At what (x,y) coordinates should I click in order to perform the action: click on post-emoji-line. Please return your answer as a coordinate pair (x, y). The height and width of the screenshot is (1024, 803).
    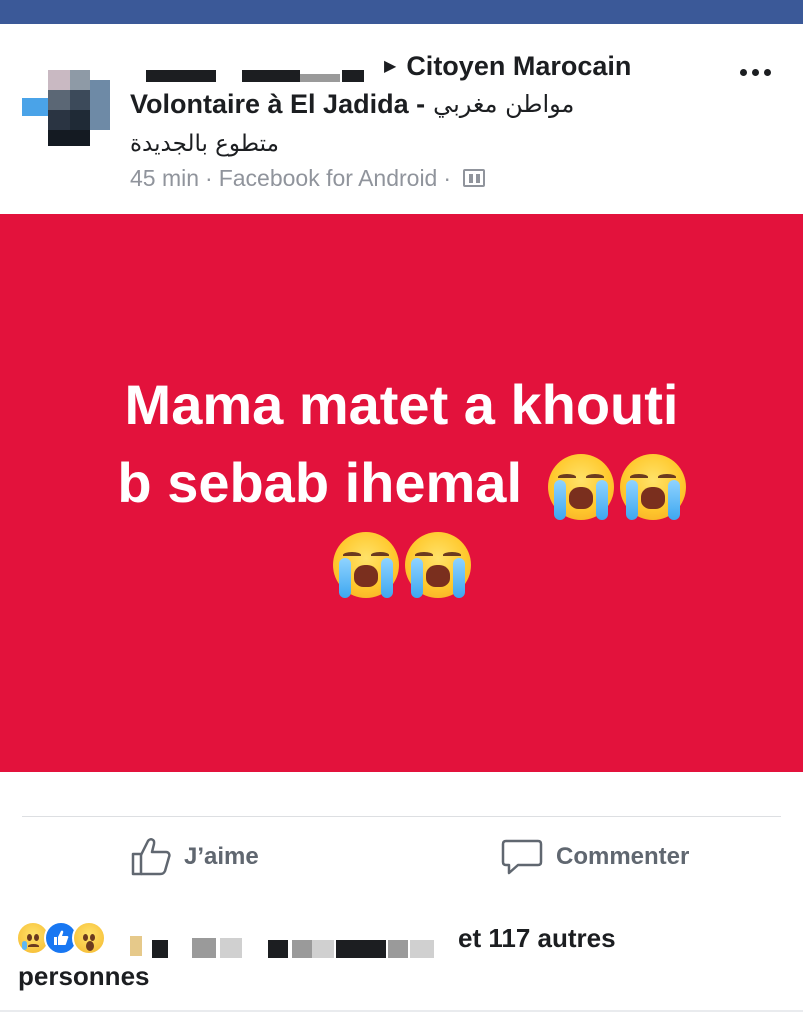
    Looking at the image, I should click on (402, 561).